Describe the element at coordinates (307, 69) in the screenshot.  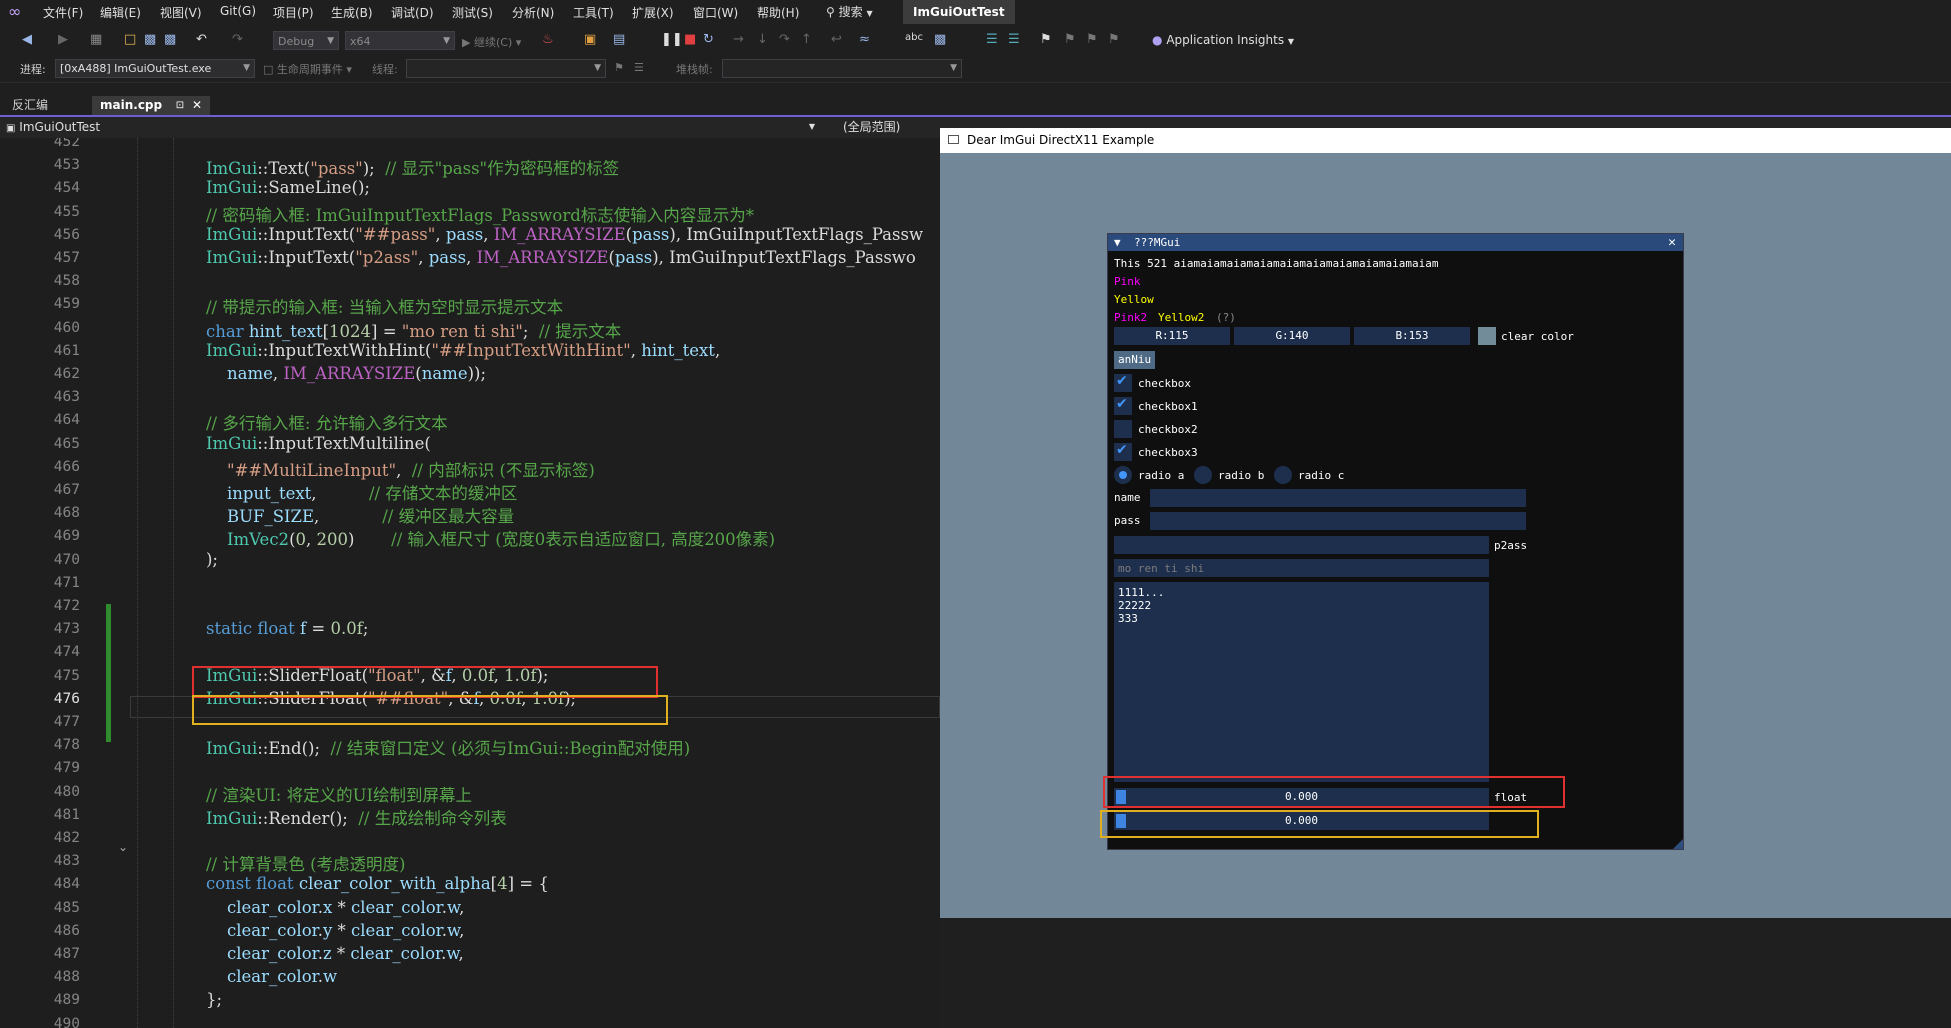
I see `lifecycle-events-button: □ 生命周期事件 ▾` at that location.